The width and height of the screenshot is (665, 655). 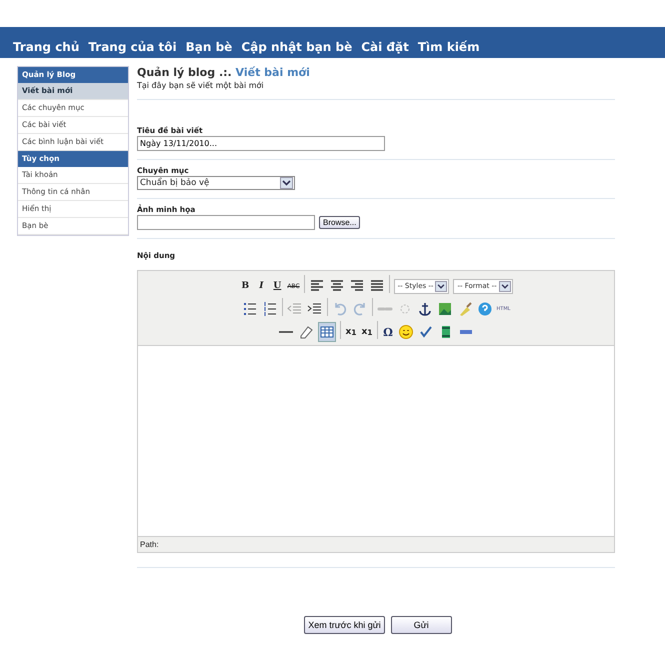 I want to click on anchor-icon, so click(x=424, y=309).